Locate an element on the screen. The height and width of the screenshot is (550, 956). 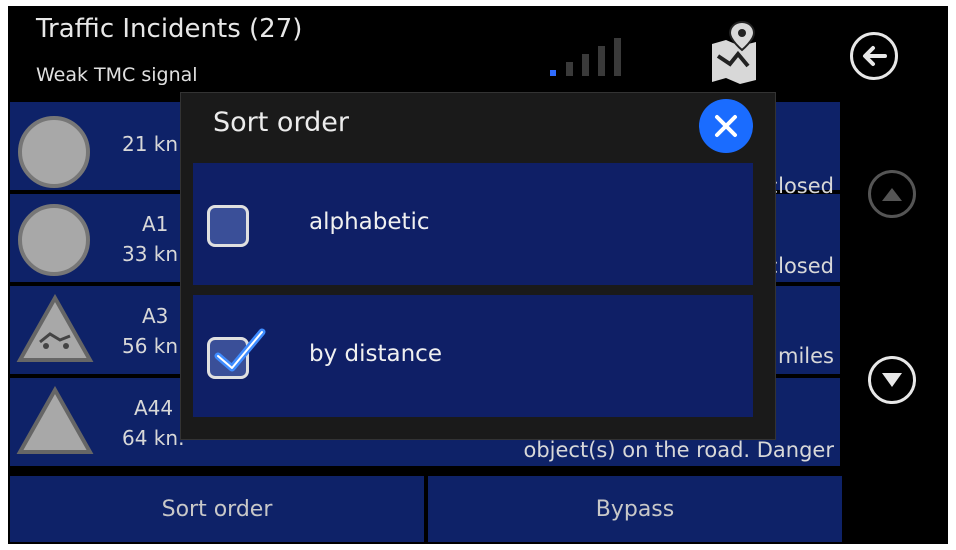
scroll-up-button is located at coordinates (892, 194).